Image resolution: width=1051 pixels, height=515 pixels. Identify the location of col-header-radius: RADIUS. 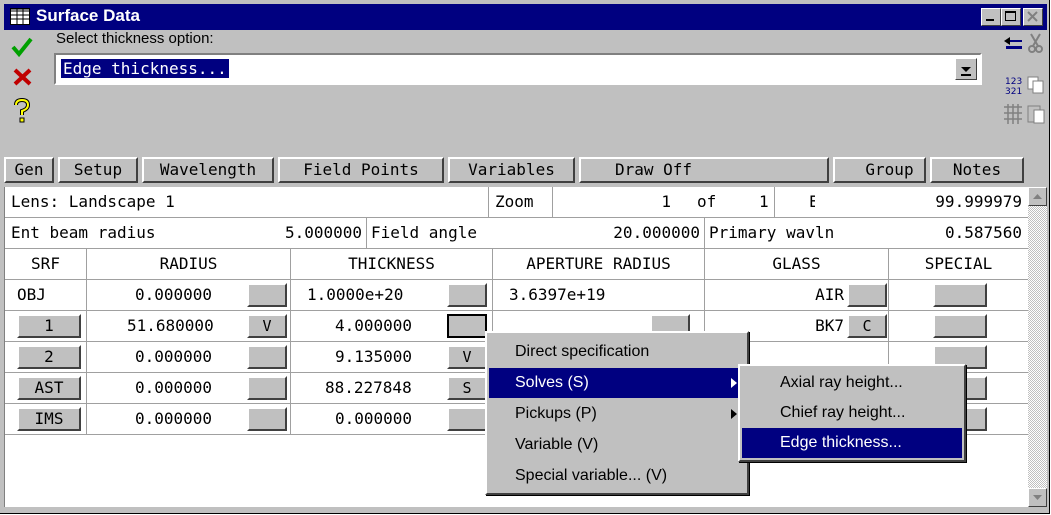
(189, 264).